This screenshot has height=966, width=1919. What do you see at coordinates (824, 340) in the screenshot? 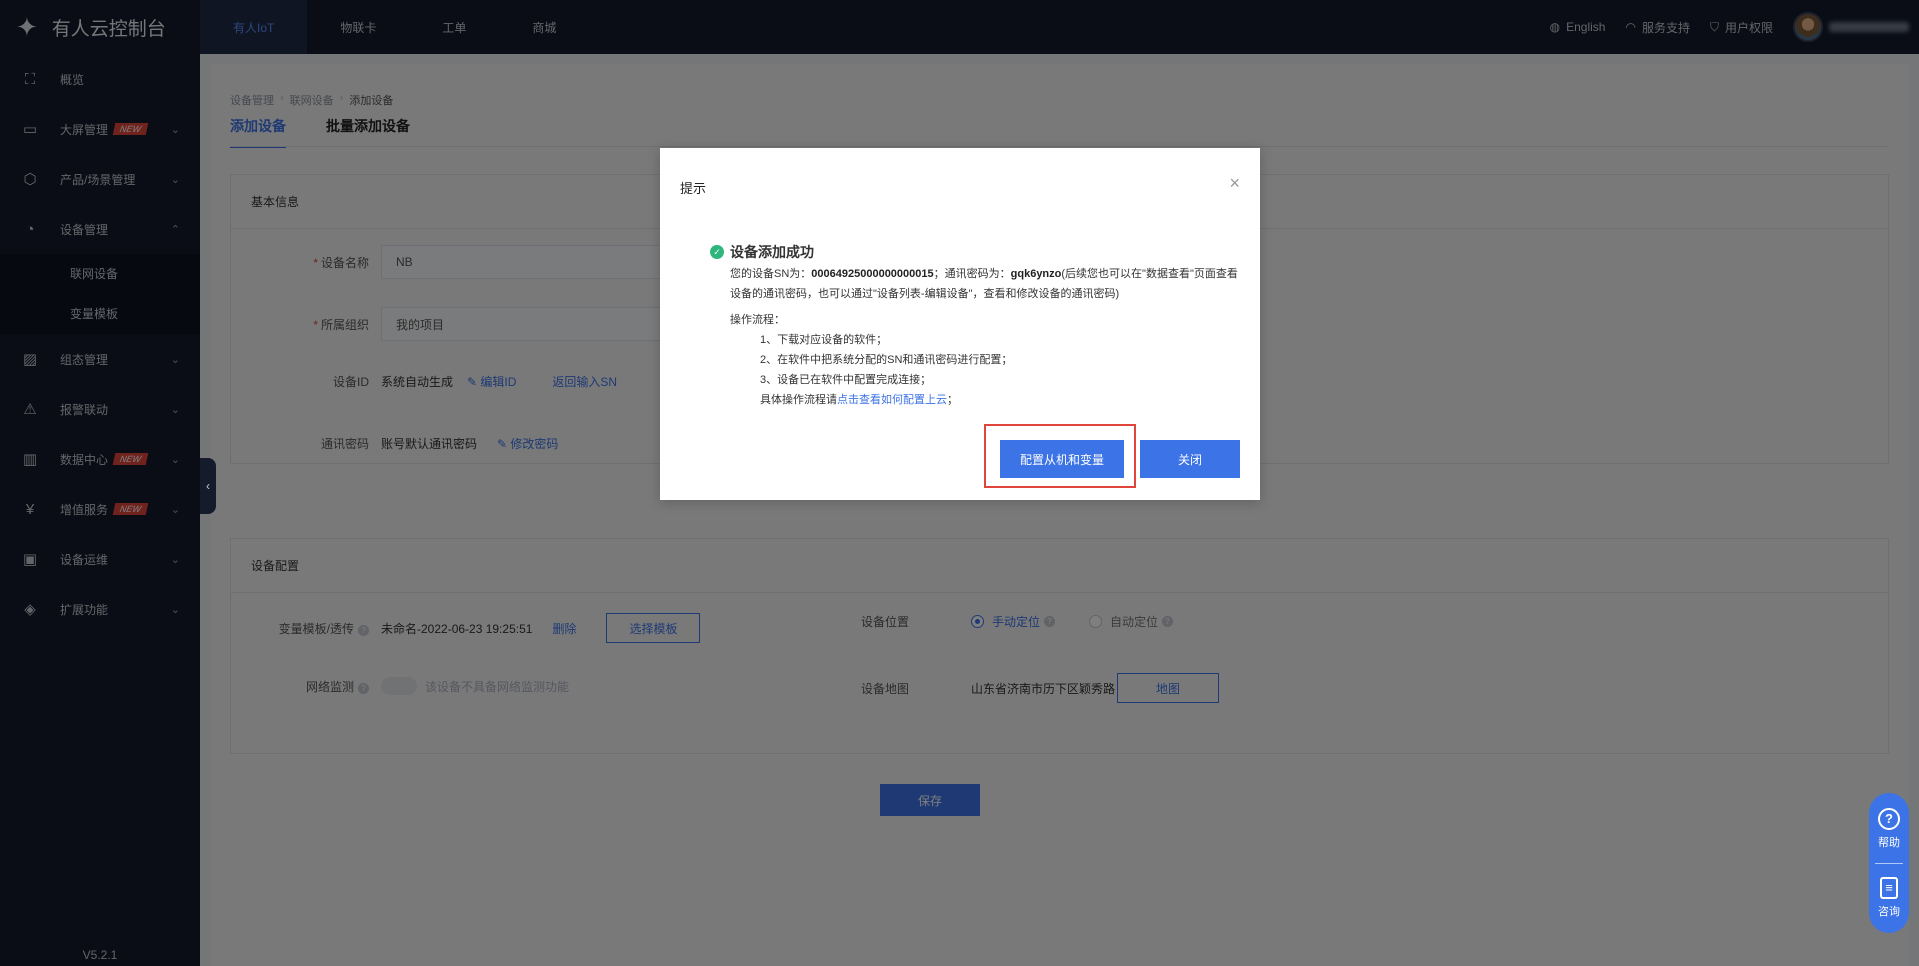
I see `process-step: 1、下载对应设备的软件；` at bounding box center [824, 340].